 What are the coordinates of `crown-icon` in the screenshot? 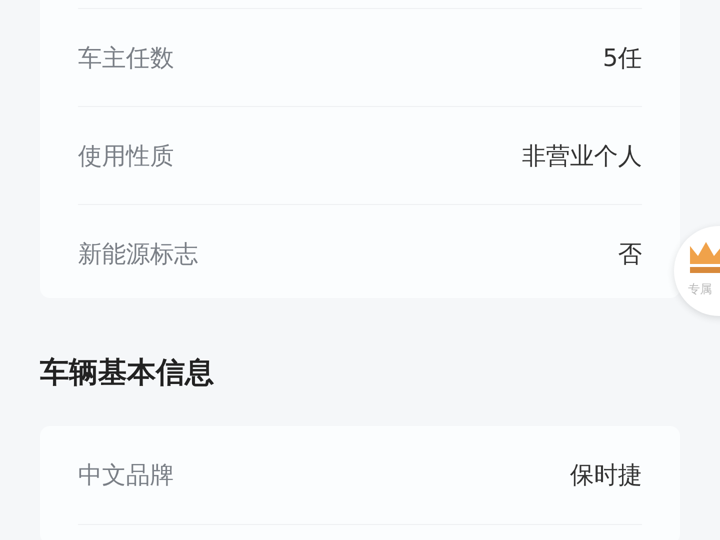 It's located at (704, 257).